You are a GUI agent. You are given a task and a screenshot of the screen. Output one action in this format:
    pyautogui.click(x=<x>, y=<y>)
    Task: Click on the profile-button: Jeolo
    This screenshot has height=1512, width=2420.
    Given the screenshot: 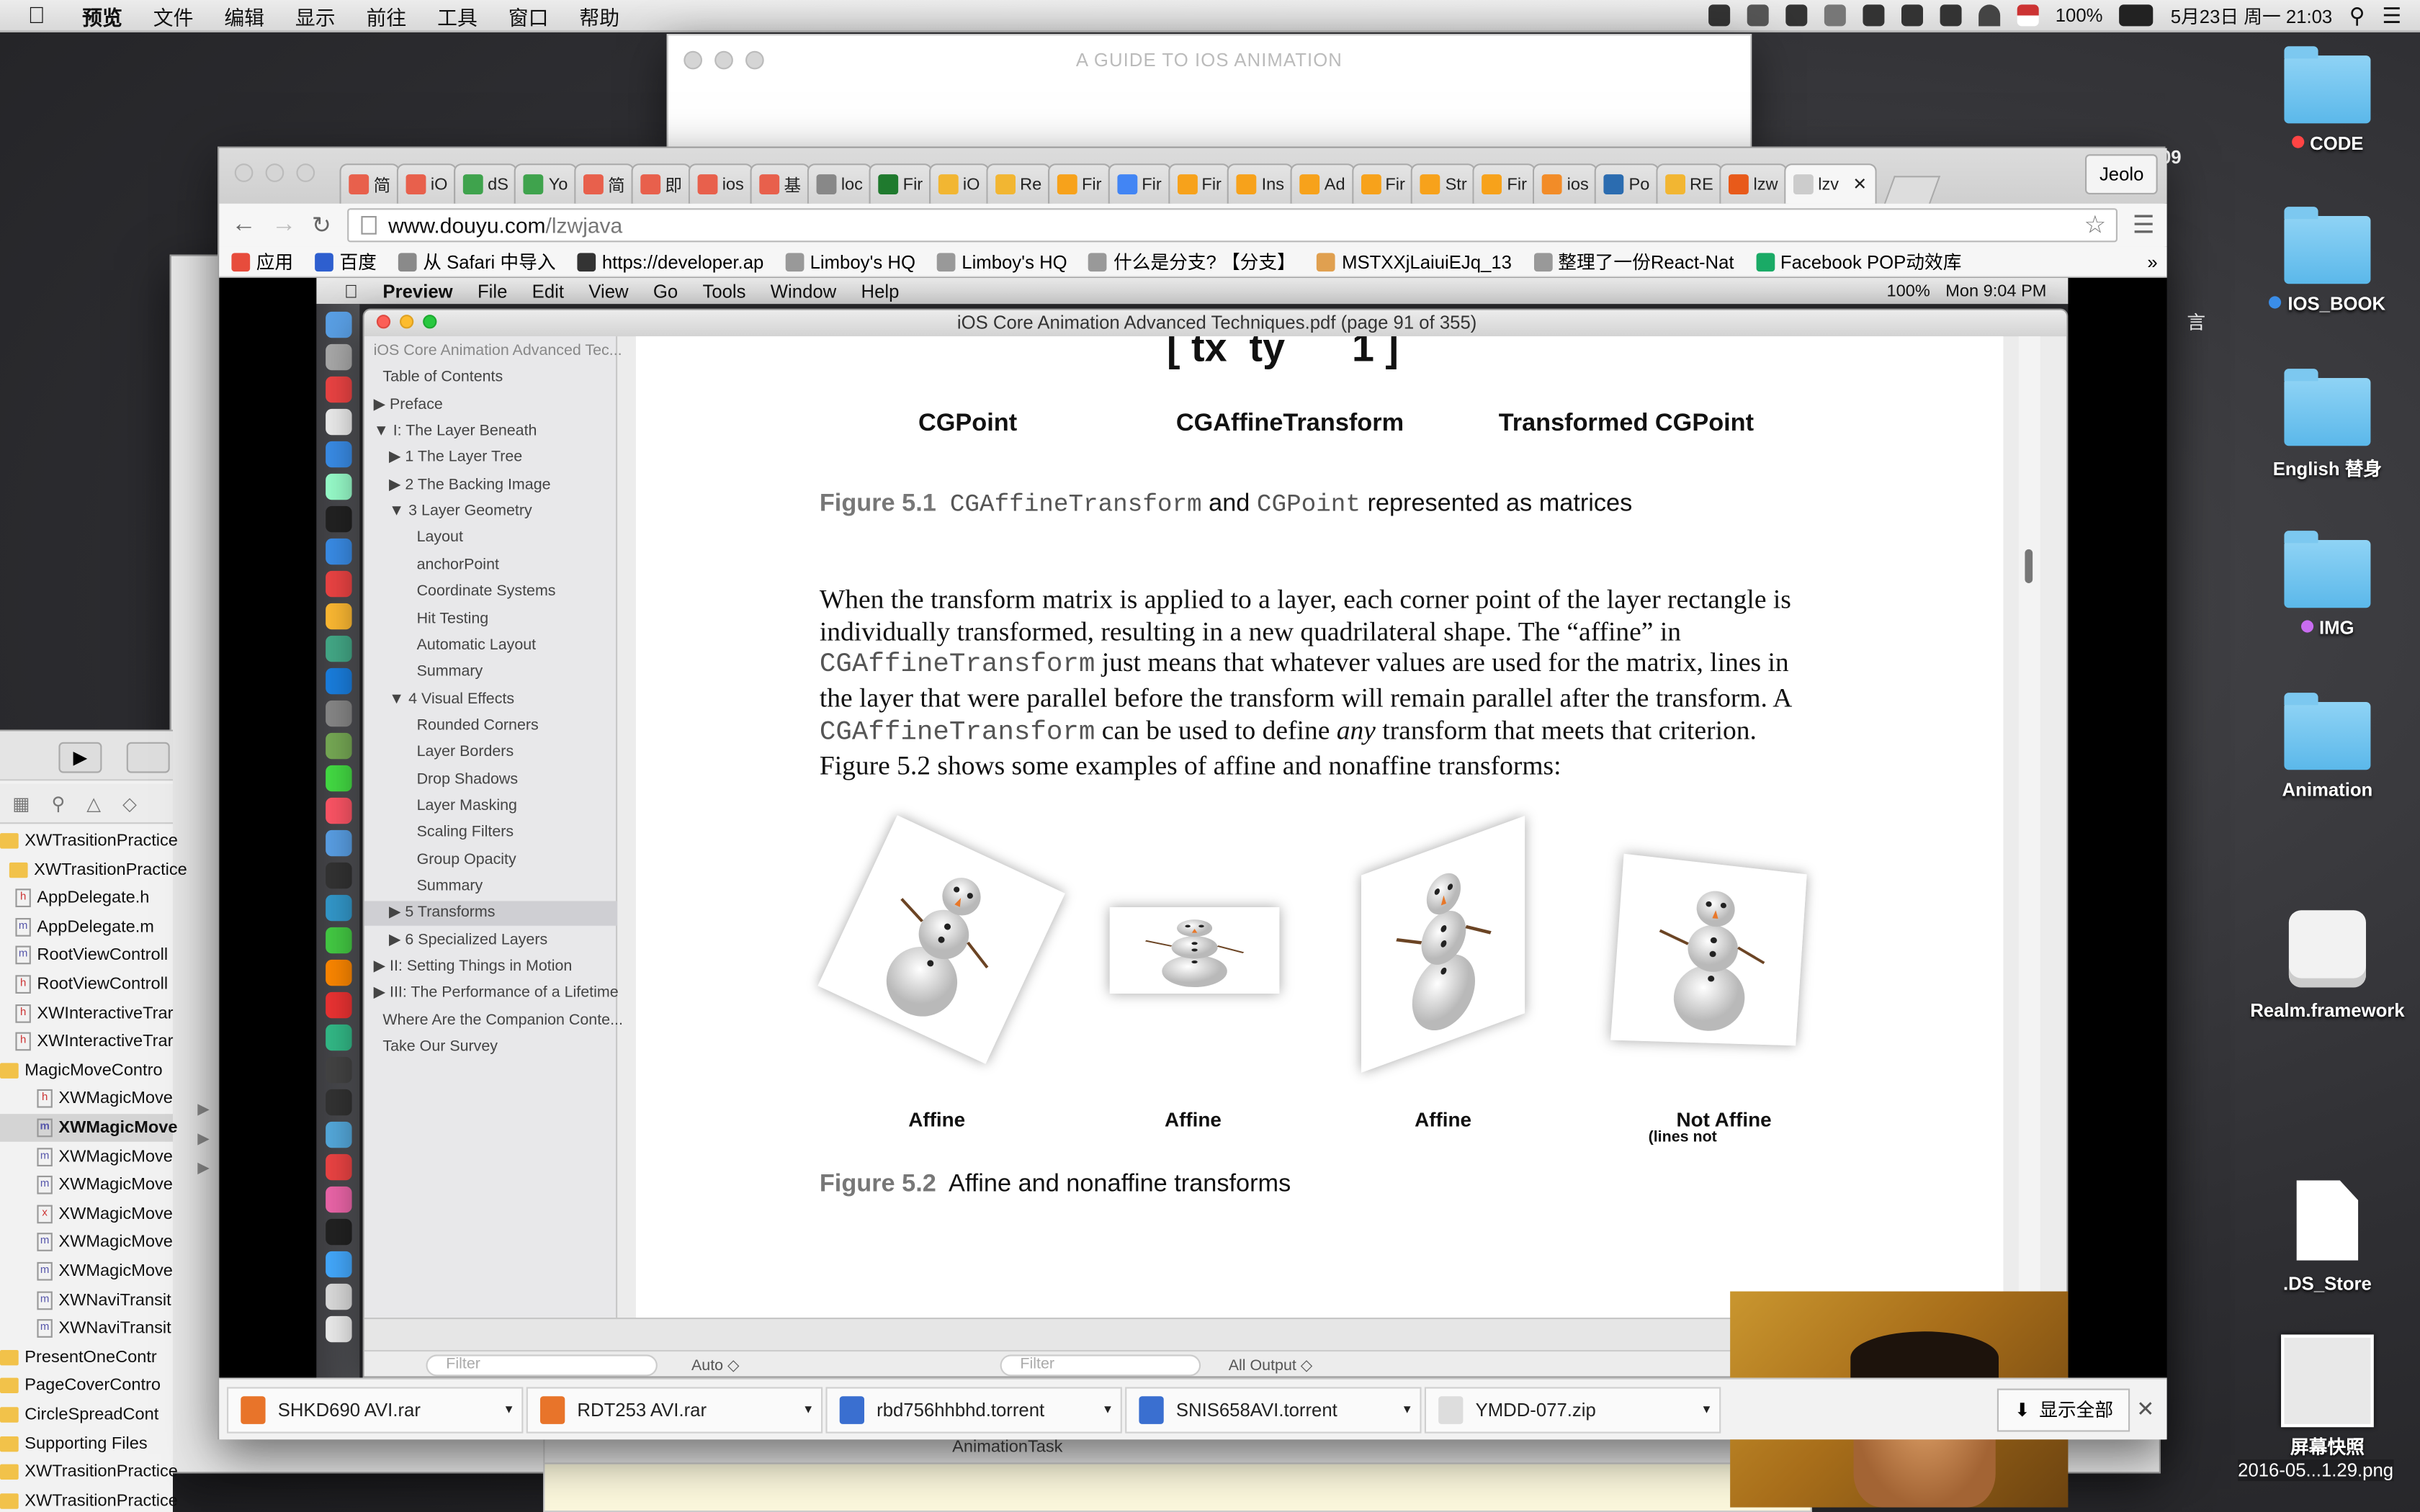 What is the action you would take?
    pyautogui.click(x=2122, y=174)
    